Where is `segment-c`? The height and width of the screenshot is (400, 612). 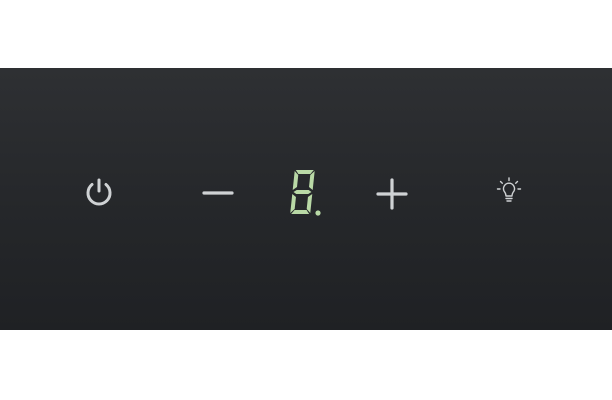
segment-c is located at coordinates (309, 203).